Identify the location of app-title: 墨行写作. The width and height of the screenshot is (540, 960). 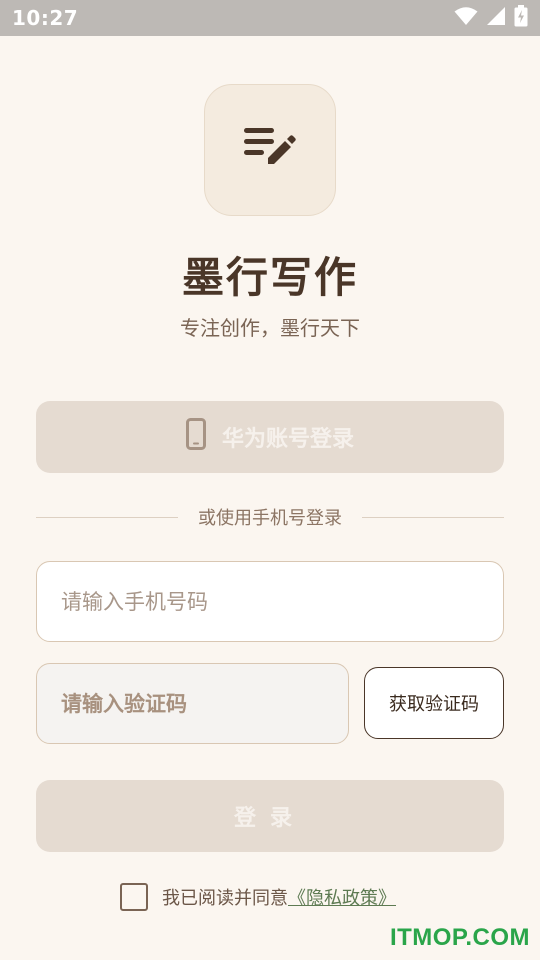
(269, 277).